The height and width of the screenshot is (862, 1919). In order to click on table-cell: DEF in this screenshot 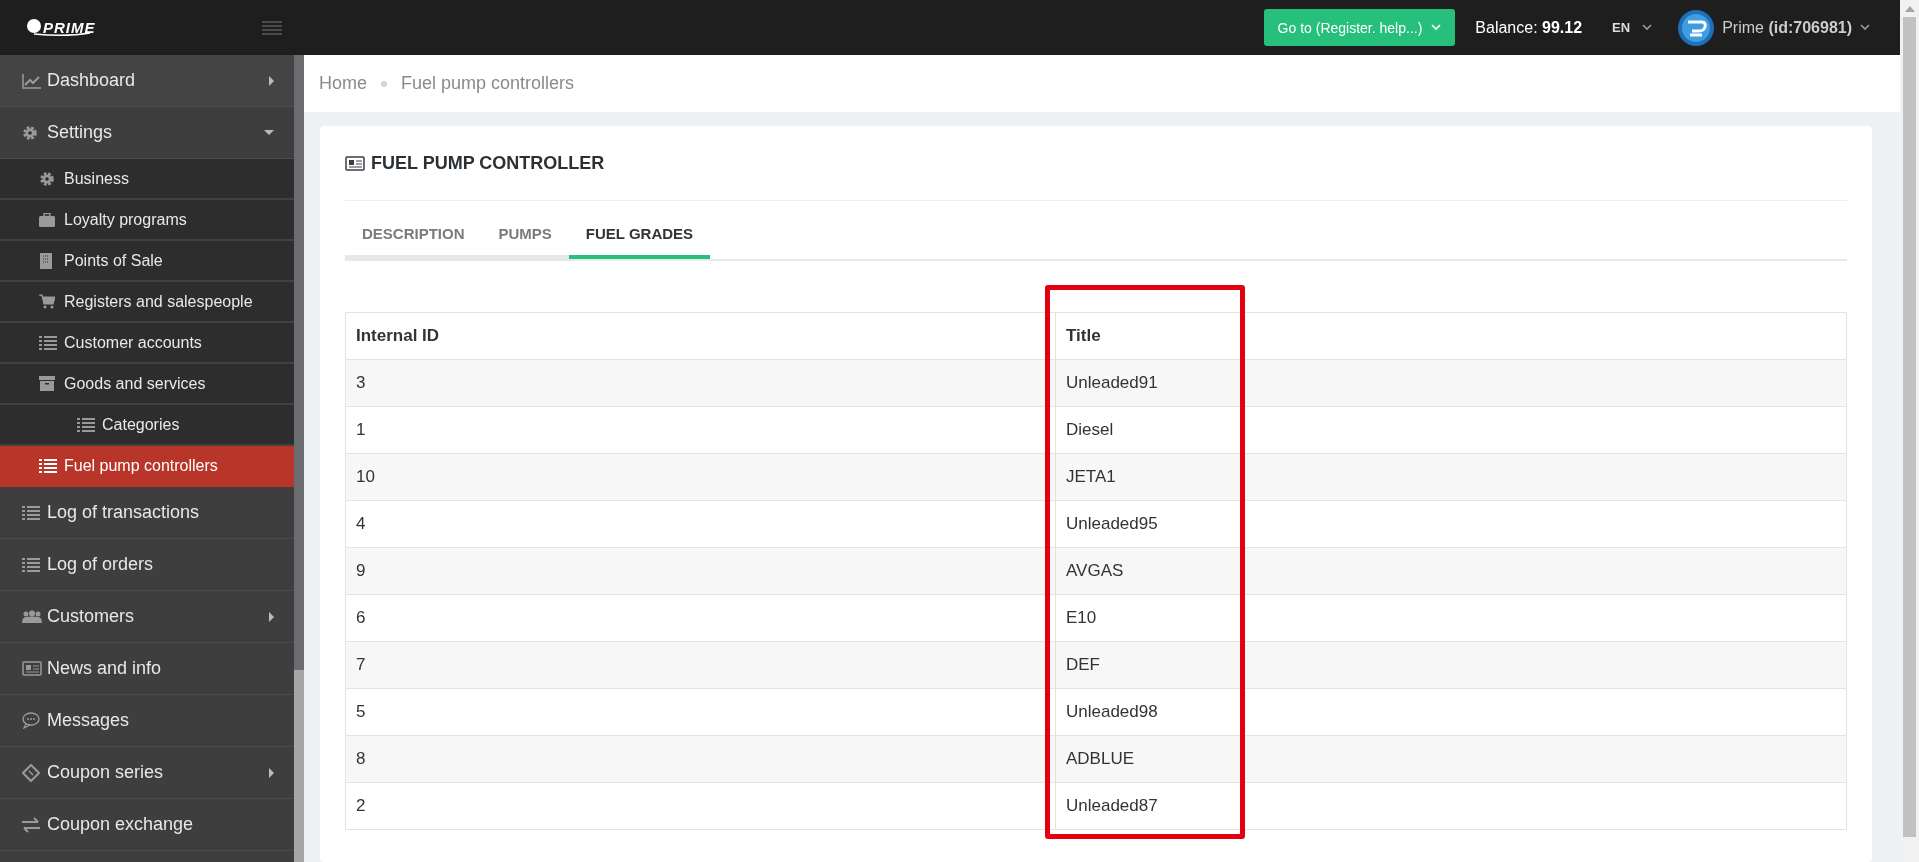, I will do `click(1451, 665)`.